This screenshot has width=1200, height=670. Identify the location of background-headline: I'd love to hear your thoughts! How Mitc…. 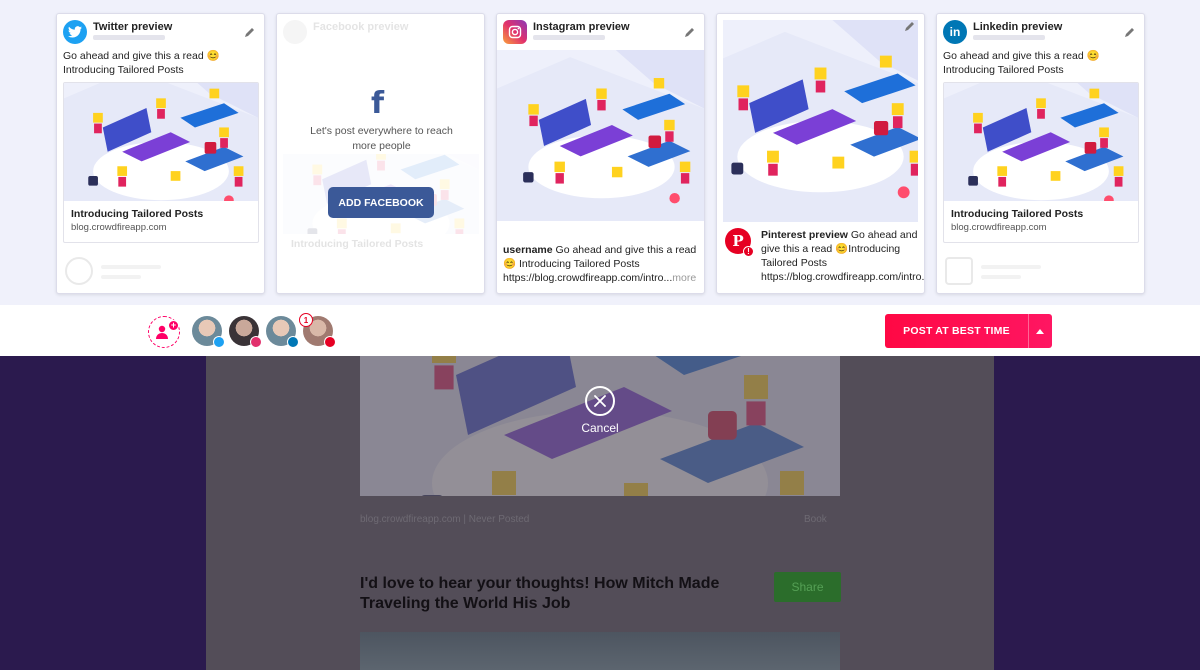
(540, 593).